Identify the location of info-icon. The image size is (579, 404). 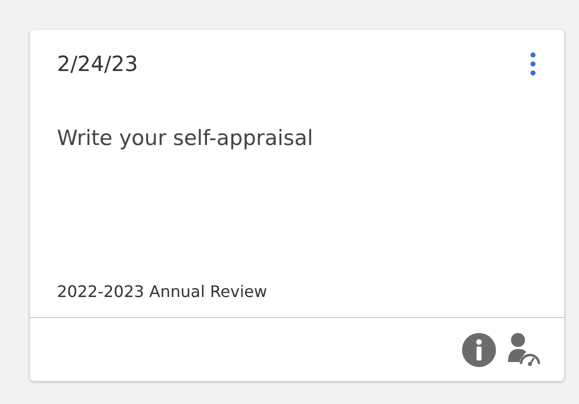
(479, 349).